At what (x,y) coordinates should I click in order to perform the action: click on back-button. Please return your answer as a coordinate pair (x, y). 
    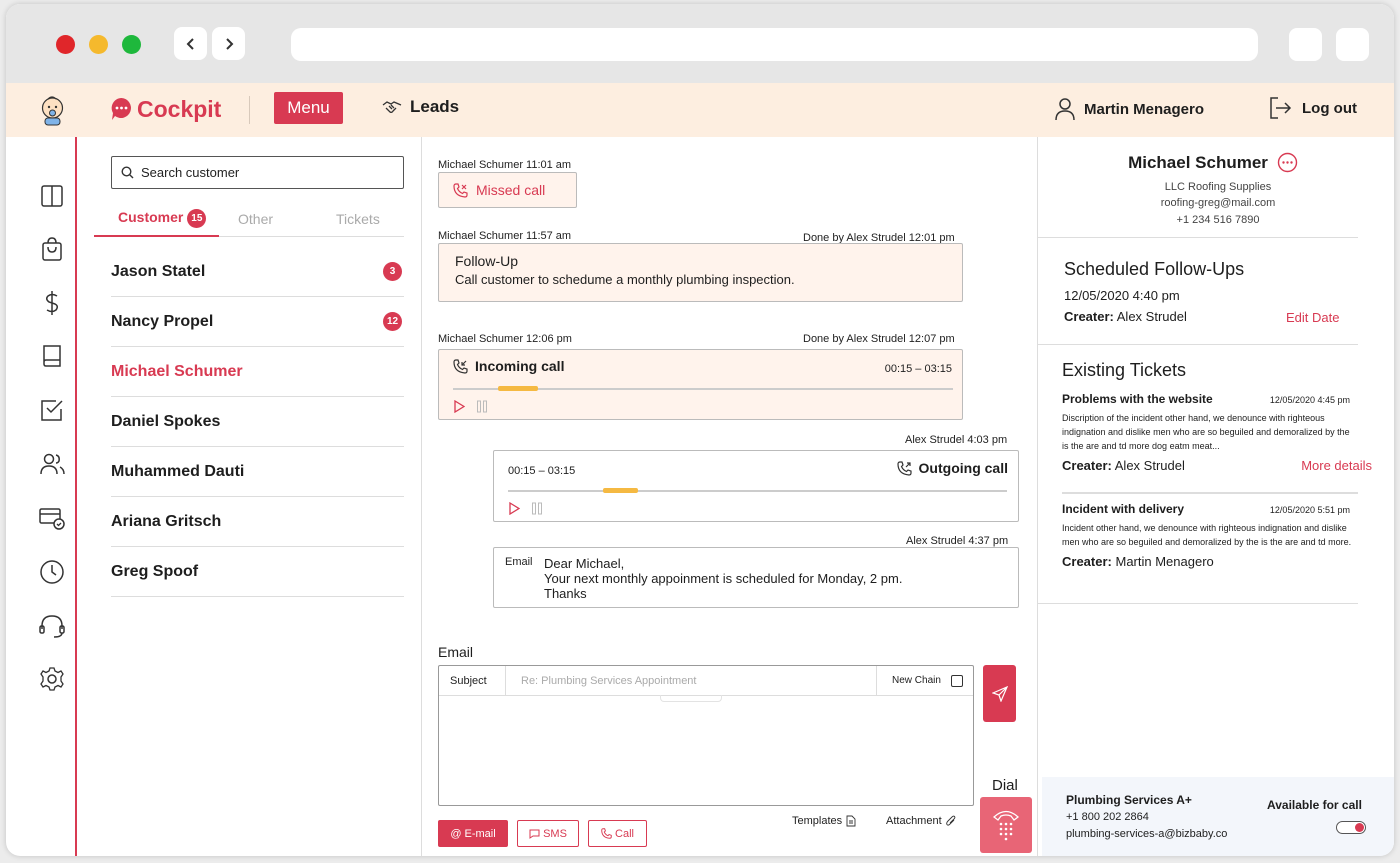
    Looking at the image, I should click on (190, 43).